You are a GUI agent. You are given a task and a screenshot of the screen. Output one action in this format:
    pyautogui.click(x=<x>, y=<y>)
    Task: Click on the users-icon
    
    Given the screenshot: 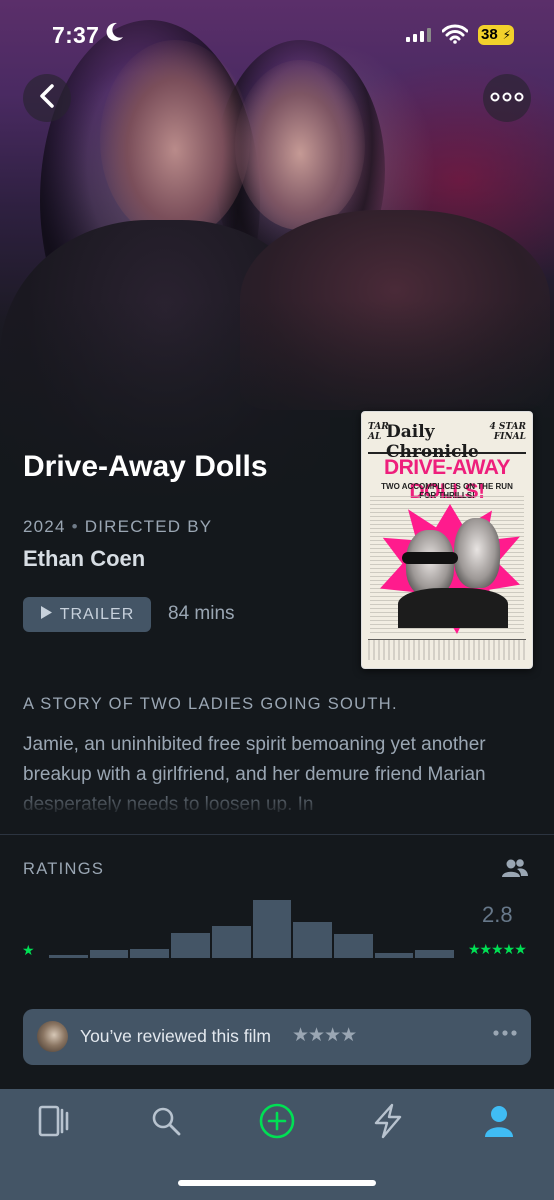 What is the action you would take?
    pyautogui.click(x=515, y=870)
    